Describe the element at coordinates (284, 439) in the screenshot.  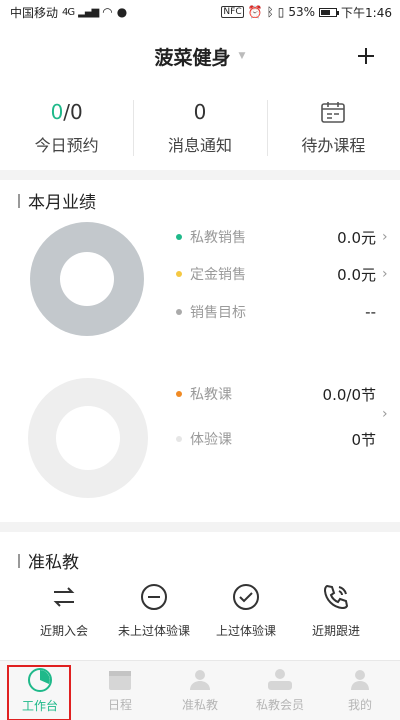
I see `course-row: 体验课 0节` at that location.